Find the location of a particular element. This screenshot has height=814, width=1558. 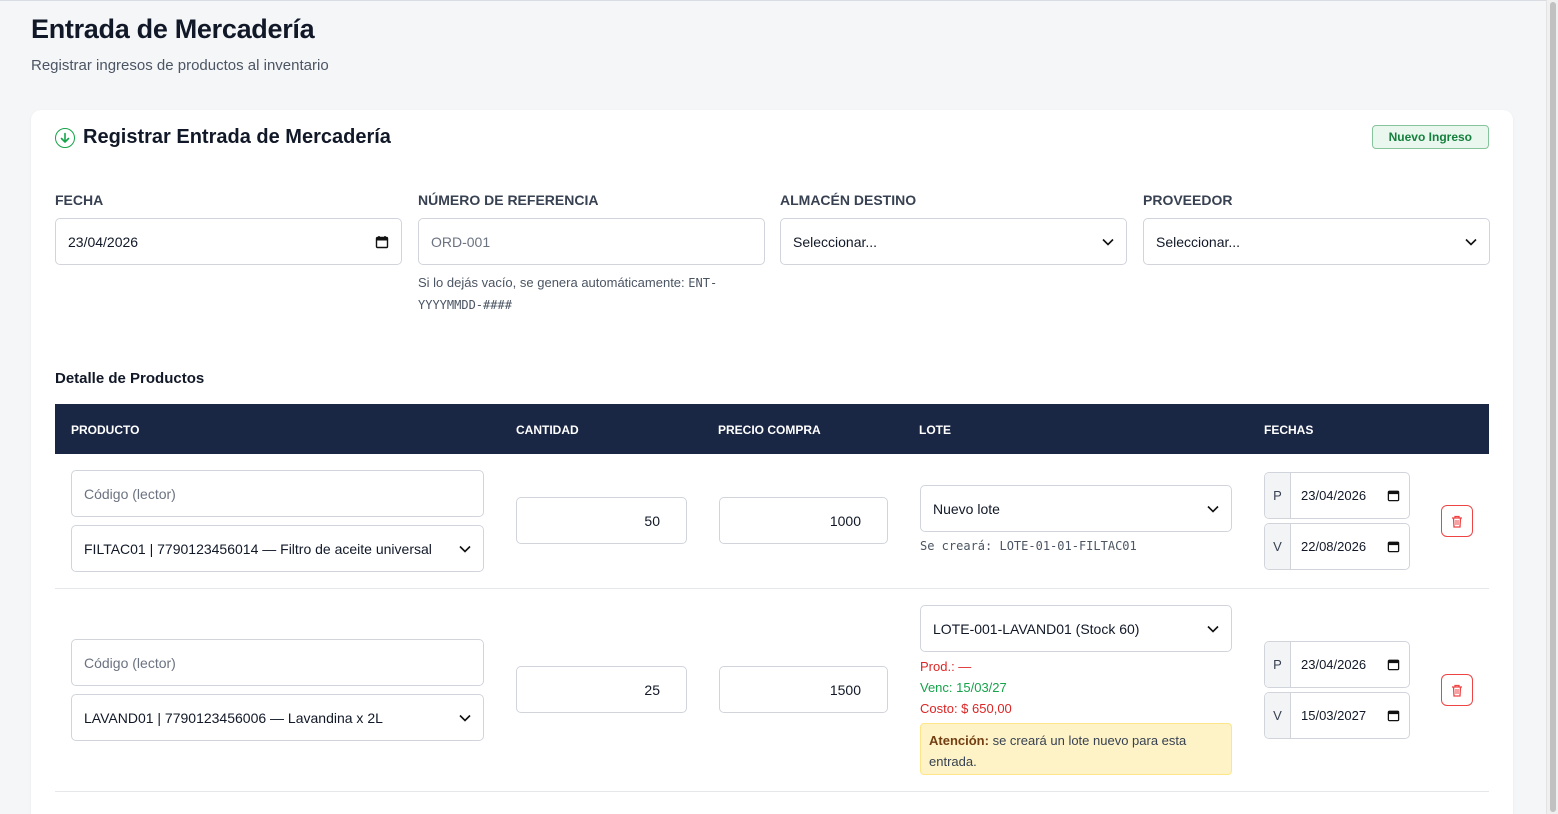

fecha-vencimiento-input: V 22/08/2026 is located at coordinates (1337, 546).